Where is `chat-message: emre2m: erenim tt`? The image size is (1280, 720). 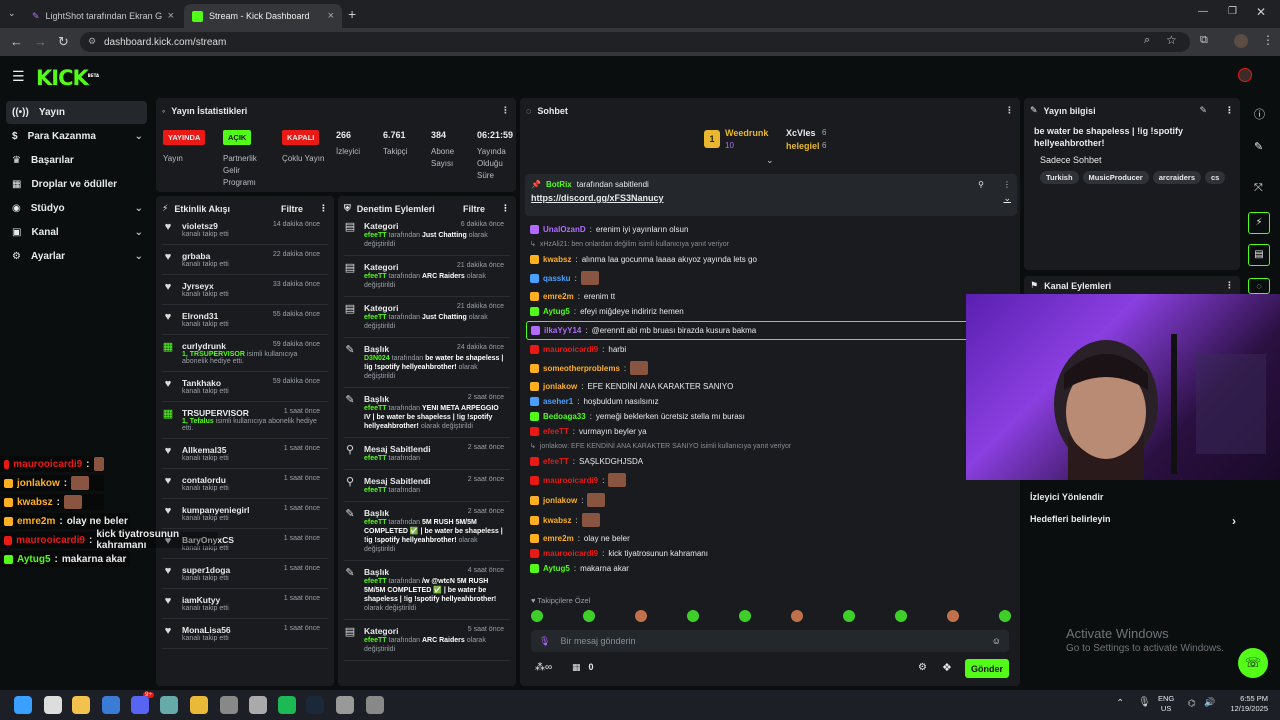
chat-message: emre2m: erenim tt is located at coordinates (745, 296).